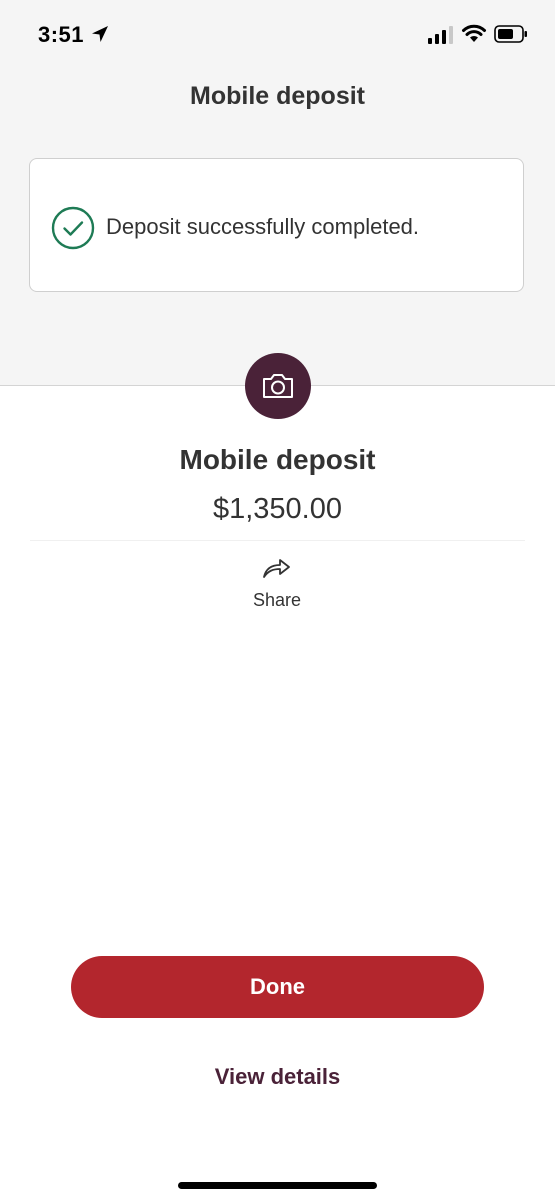  What do you see at coordinates (100, 34) in the screenshot?
I see `location-arrow-icon` at bounding box center [100, 34].